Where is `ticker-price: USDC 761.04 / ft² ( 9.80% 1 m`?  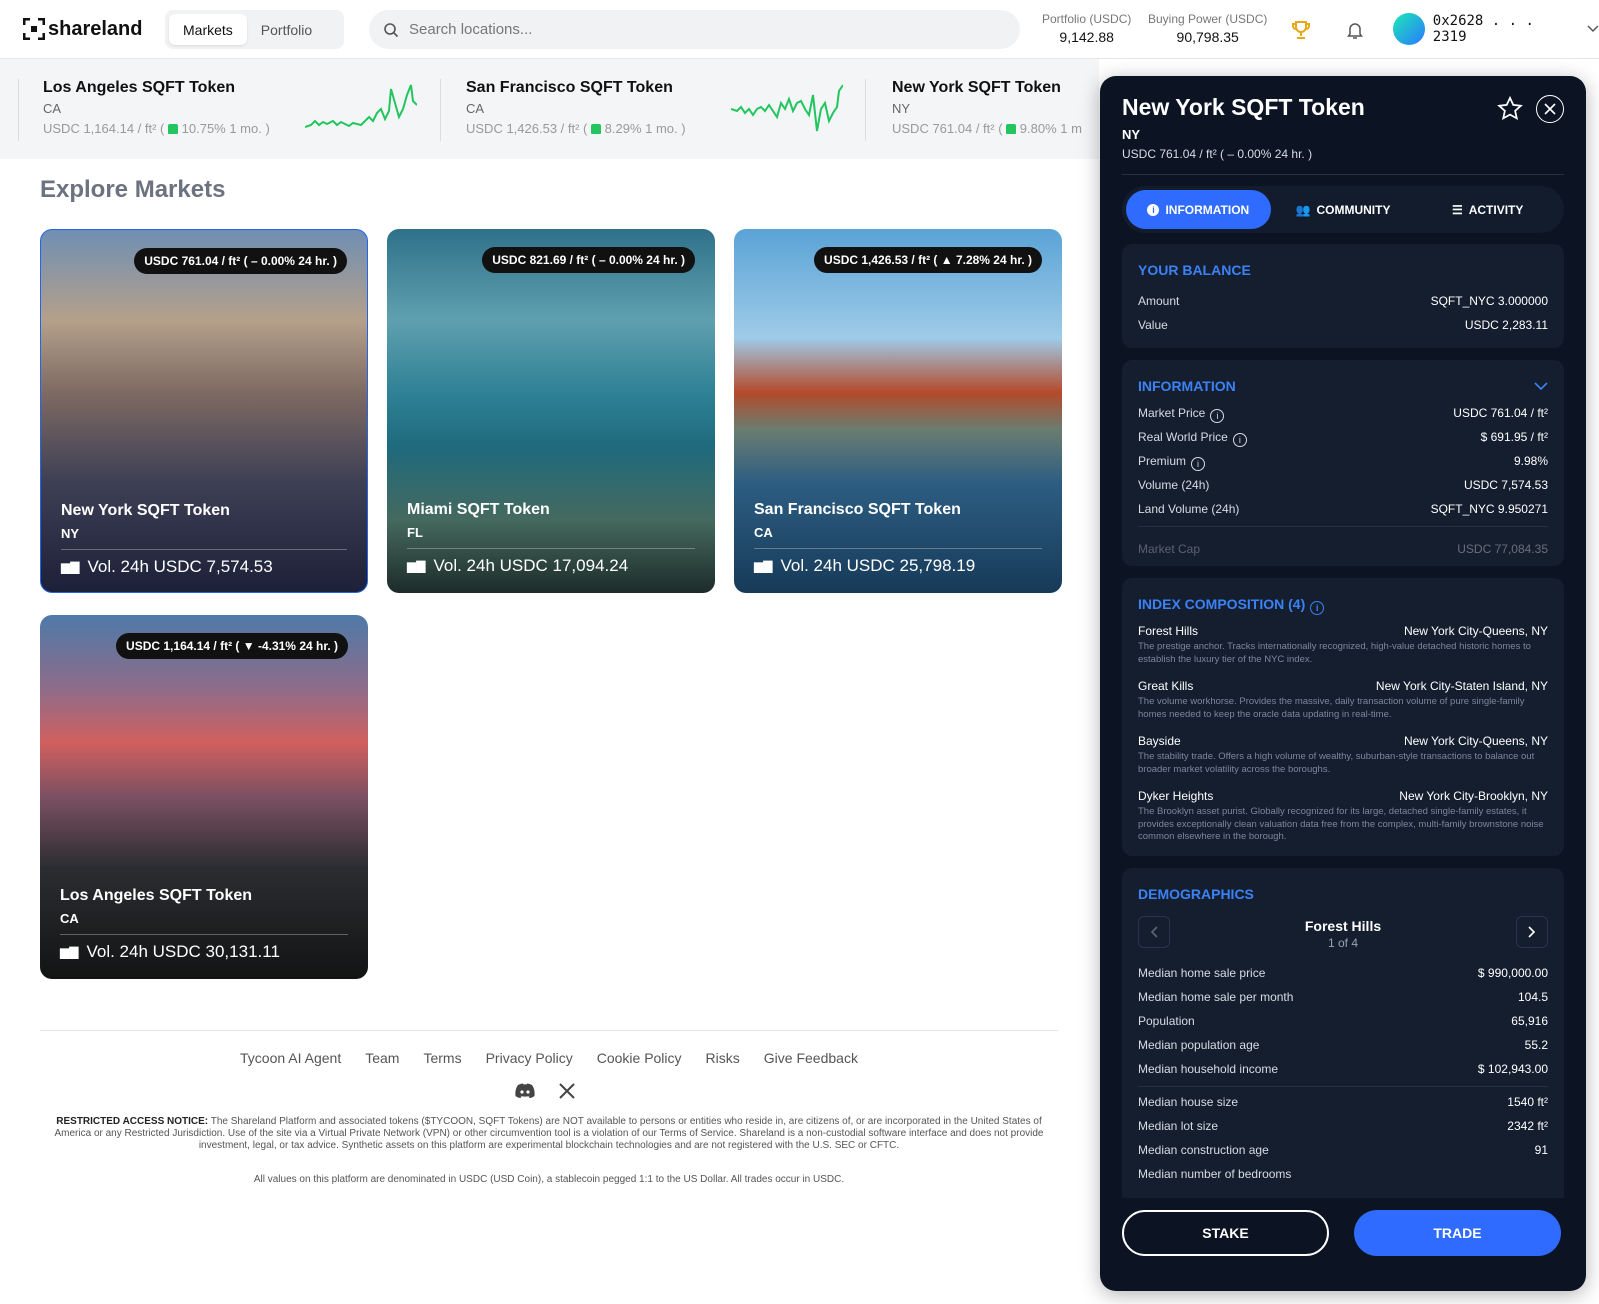
ticker-price: USDC 761.04 / ft² ( 9.80% 1 m is located at coordinates (987, 128).